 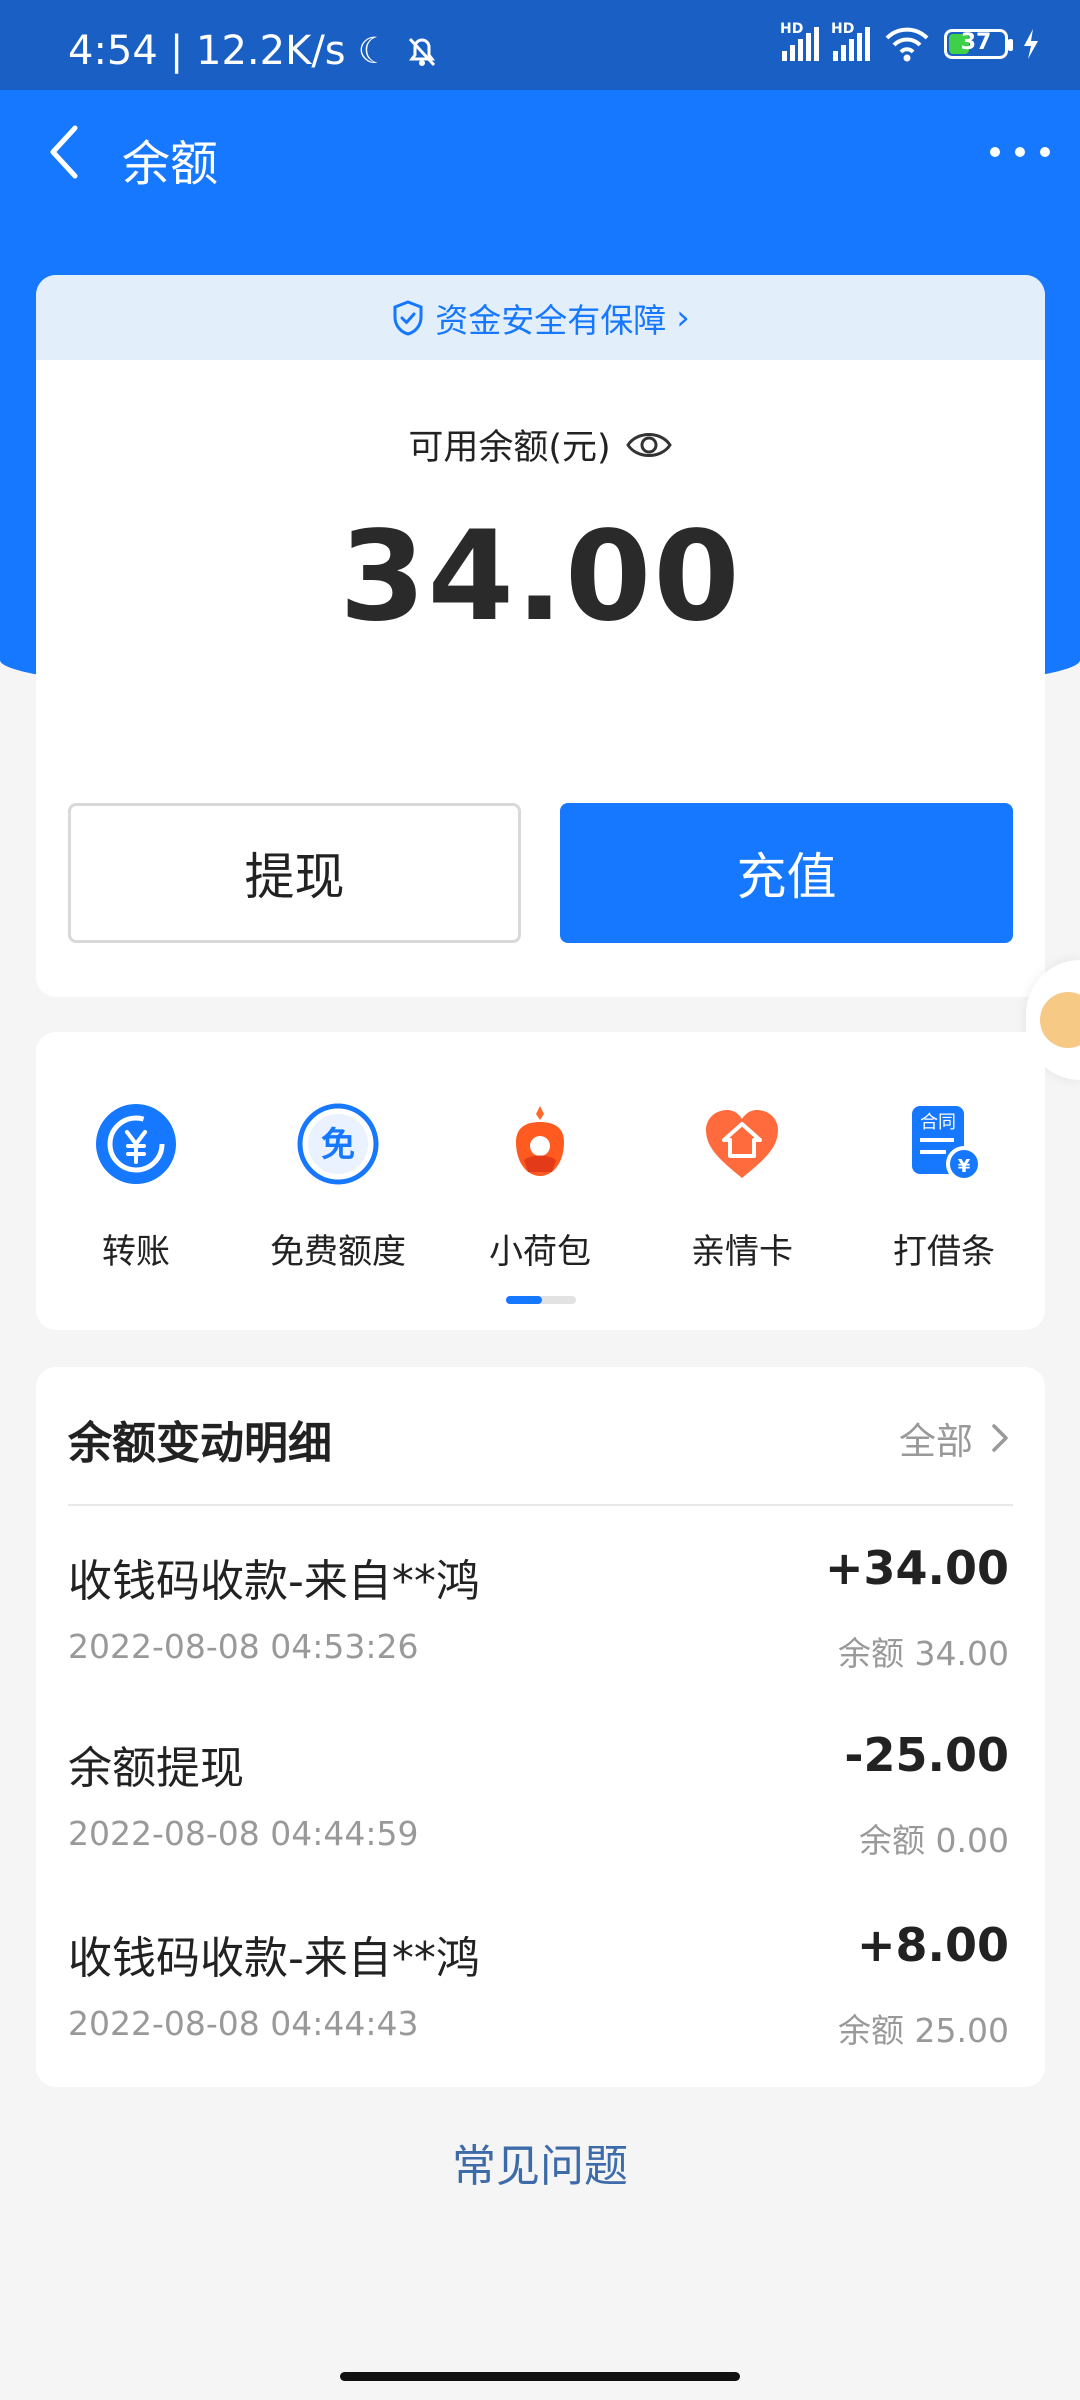 What do you see at coordinates (113, 51) in the screenshot?
I see `status-time: 4:54` at bounding box center [113, 51].